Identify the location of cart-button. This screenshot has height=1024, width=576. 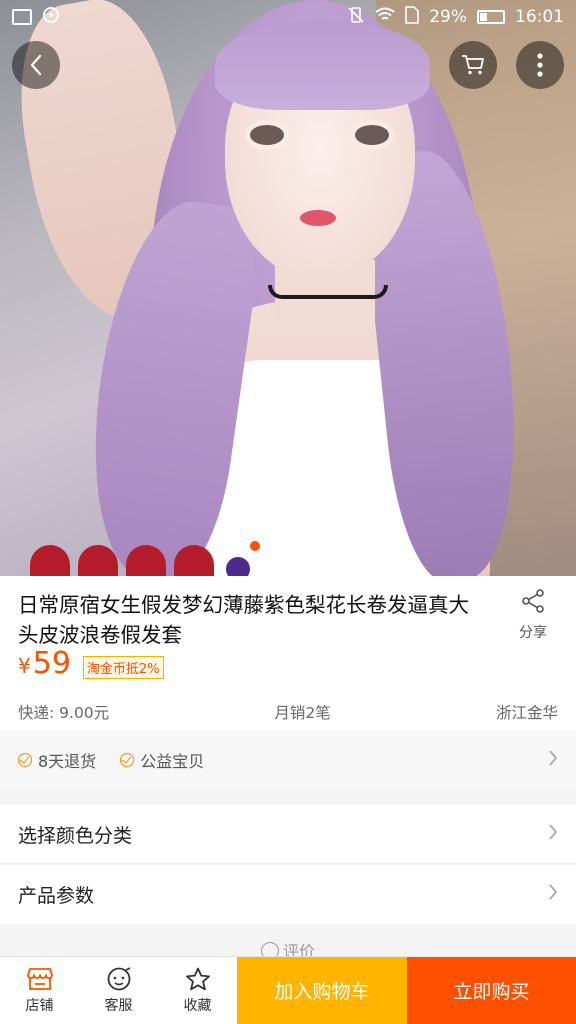
(473, 65).